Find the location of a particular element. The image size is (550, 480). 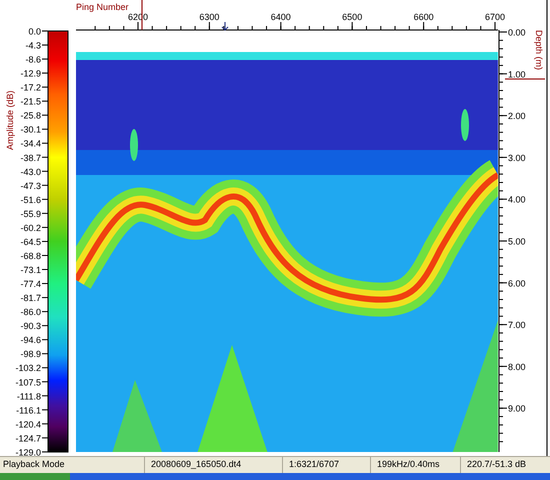

ping-marker-icon is located at coordinates (225, 26).